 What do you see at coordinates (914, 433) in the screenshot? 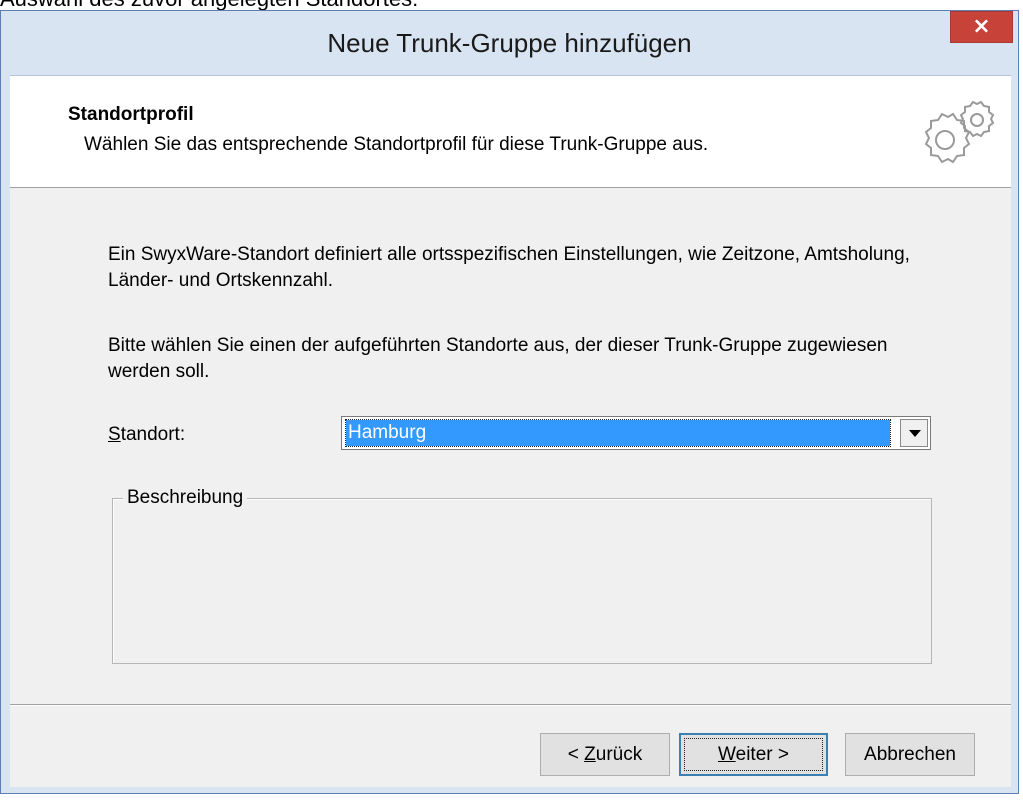
I see `chevron-down-icon` at bounding box center [914, 433].